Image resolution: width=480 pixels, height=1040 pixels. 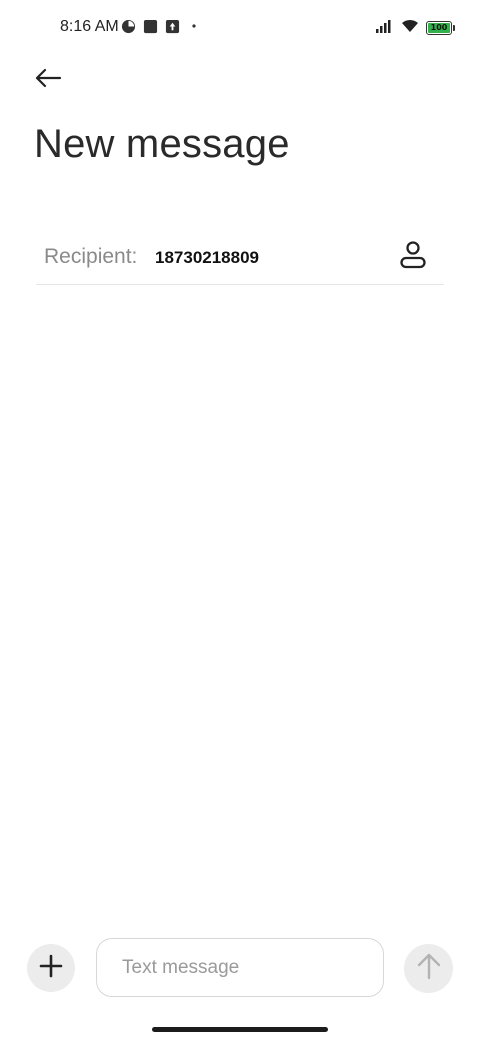 I want to click on back-button, so click(x=48, y=80).